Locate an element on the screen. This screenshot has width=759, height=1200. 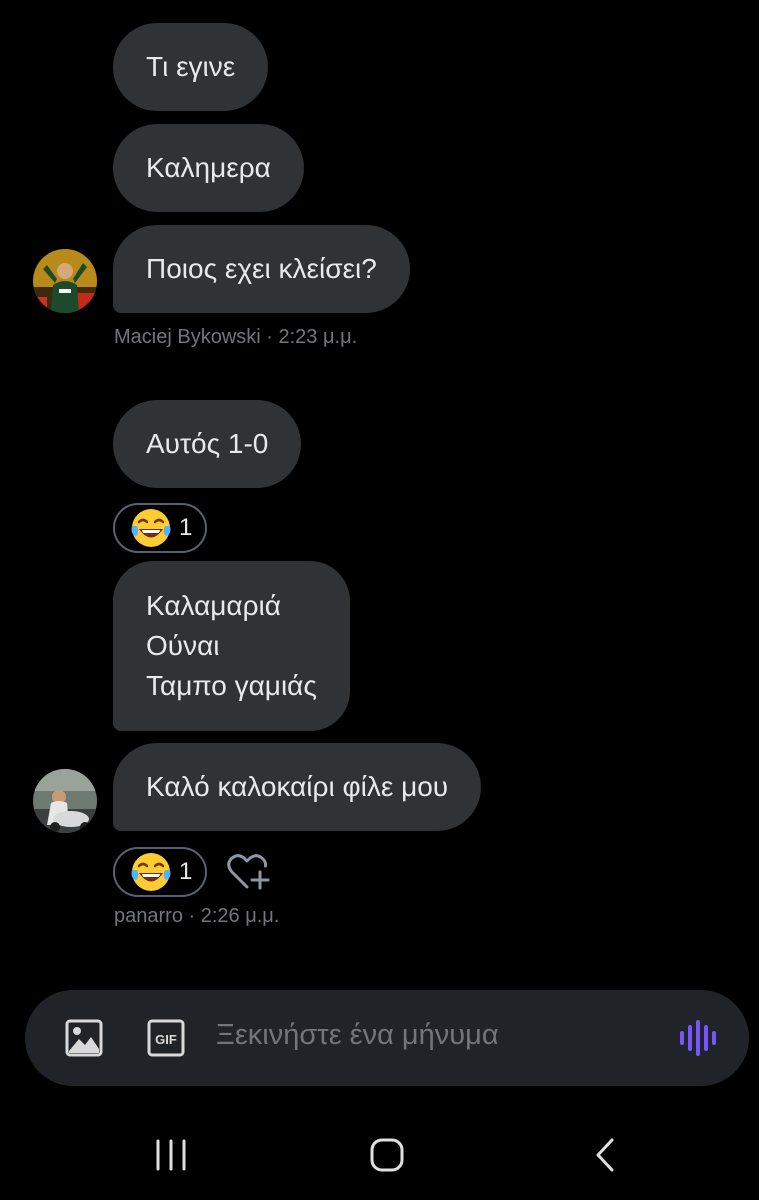
message-bubble: Τι εγινε is located at coordinates (191, 67).